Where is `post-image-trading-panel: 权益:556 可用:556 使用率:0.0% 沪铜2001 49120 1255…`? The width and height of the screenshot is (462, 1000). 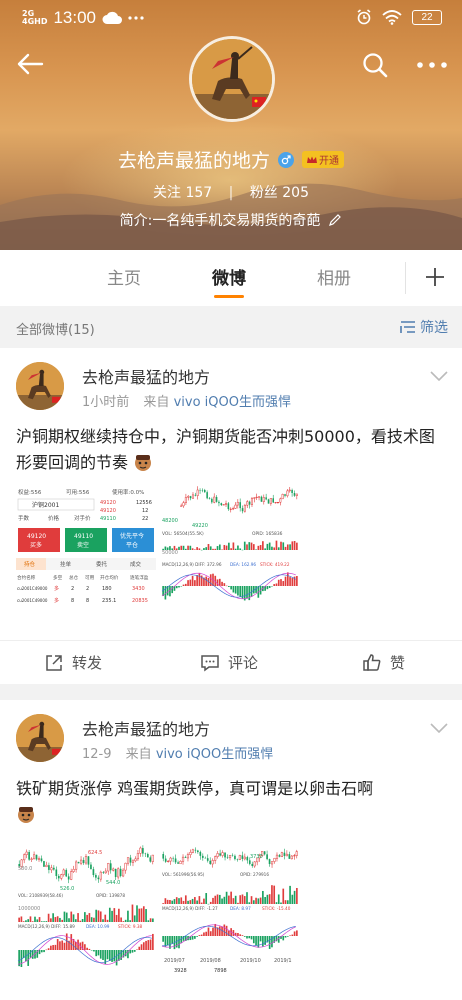 post-image-trading-panel: 权益:556 可用:556 使用率:0.0% 沪铜2001 49120 1255… is located at coordinates (86, 556).